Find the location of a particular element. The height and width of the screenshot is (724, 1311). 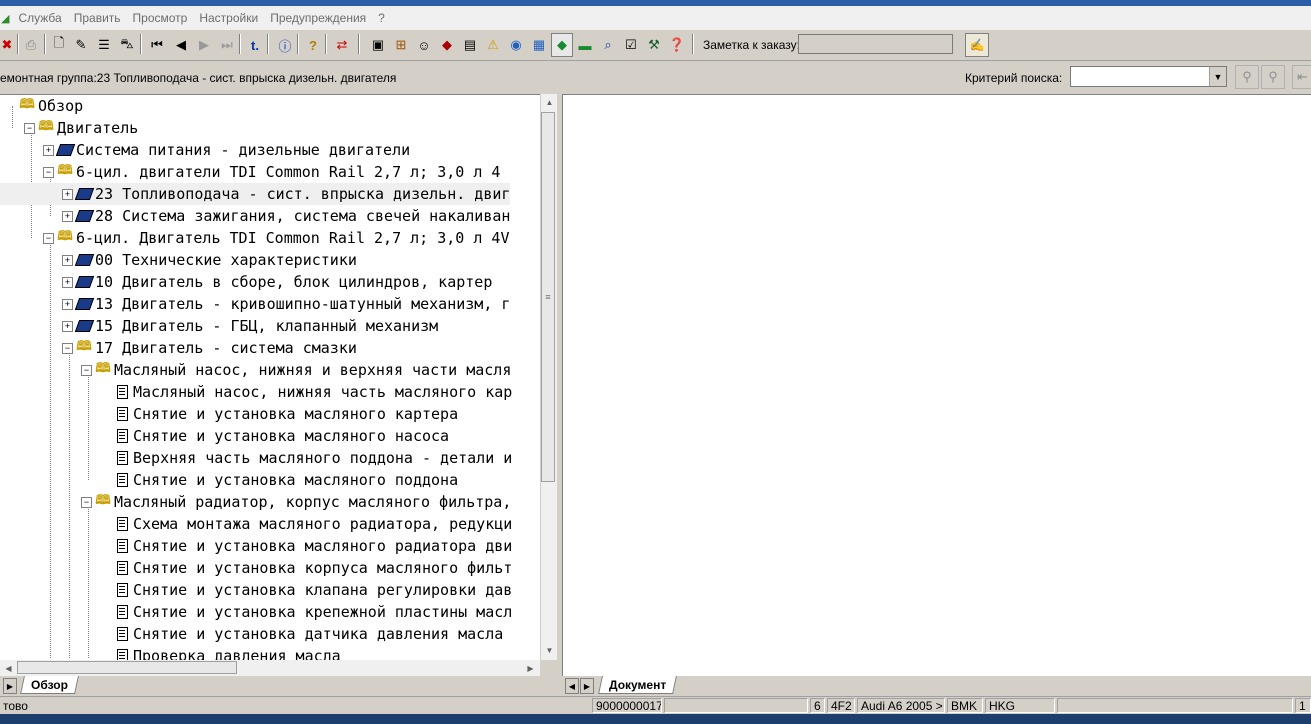

tree-item: Снятие и установка масляного насоса is located at coordinates (224, 436).